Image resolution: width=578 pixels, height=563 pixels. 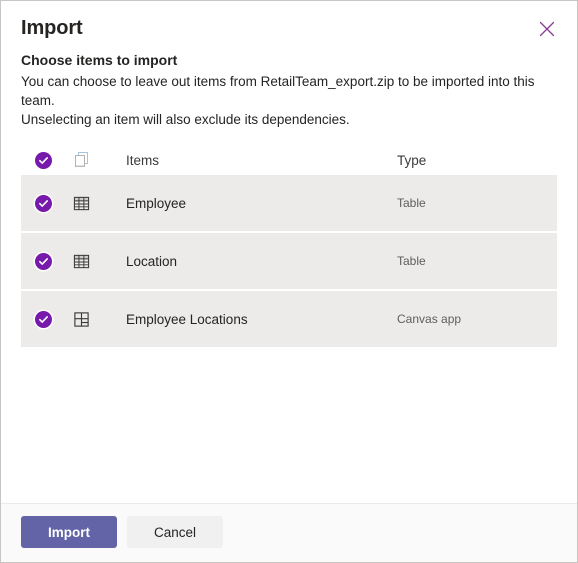 What do you see at coordinates (289, 21) in the screenshot?
I see `dialog-header: Import` at bounding box center [289, 21].